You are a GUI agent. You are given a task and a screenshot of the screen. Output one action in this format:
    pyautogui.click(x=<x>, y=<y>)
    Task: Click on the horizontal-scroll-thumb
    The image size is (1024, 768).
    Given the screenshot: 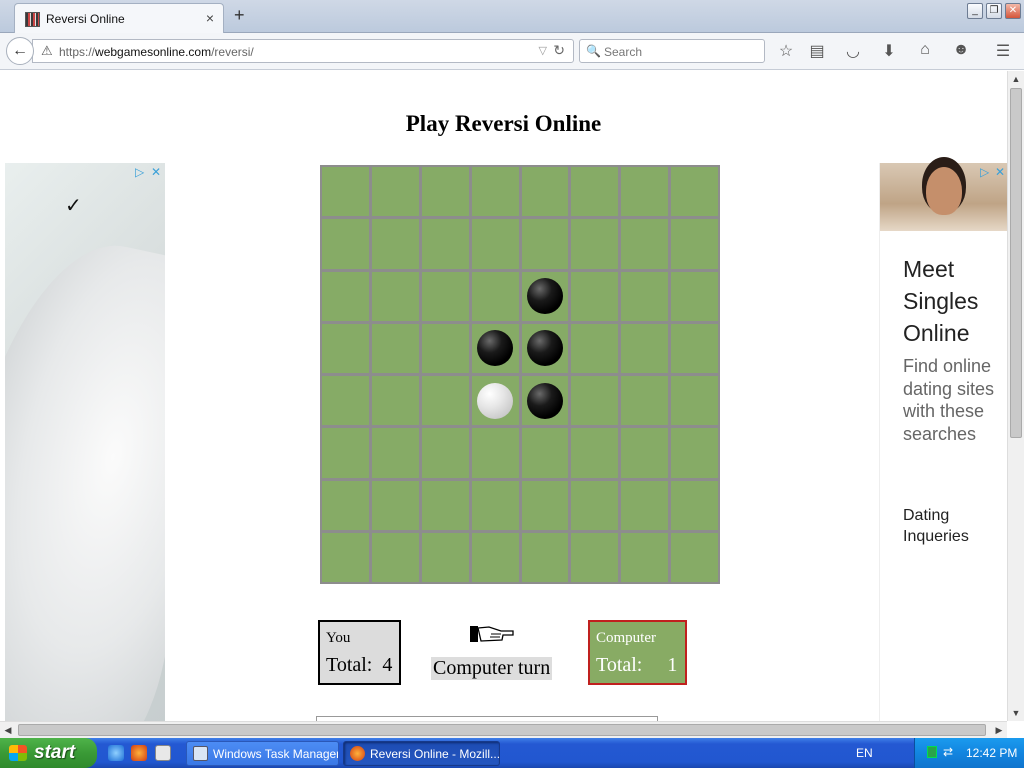 What is the action you would take?
    pyautogui.click(x=502, y=730)
    